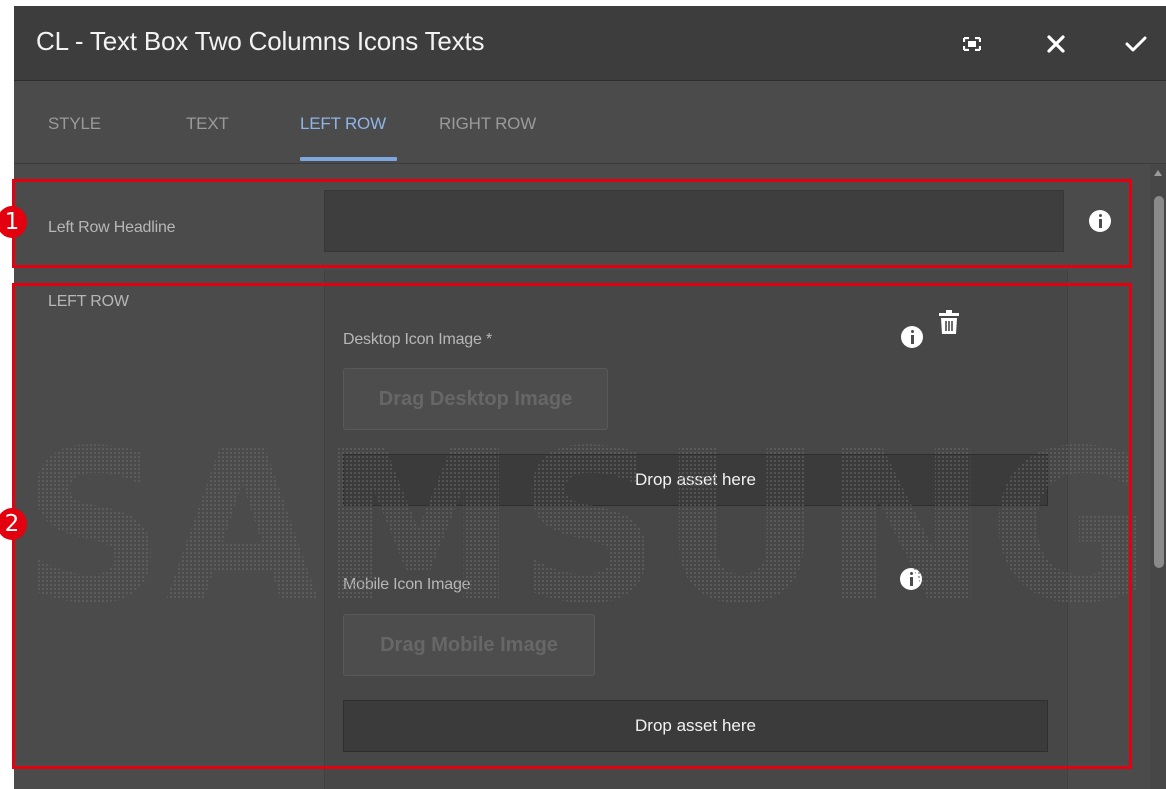  I want to click on tab-bar: STYLE TEXT LEFT ROW RIGHT ROW, so click(590, 122).